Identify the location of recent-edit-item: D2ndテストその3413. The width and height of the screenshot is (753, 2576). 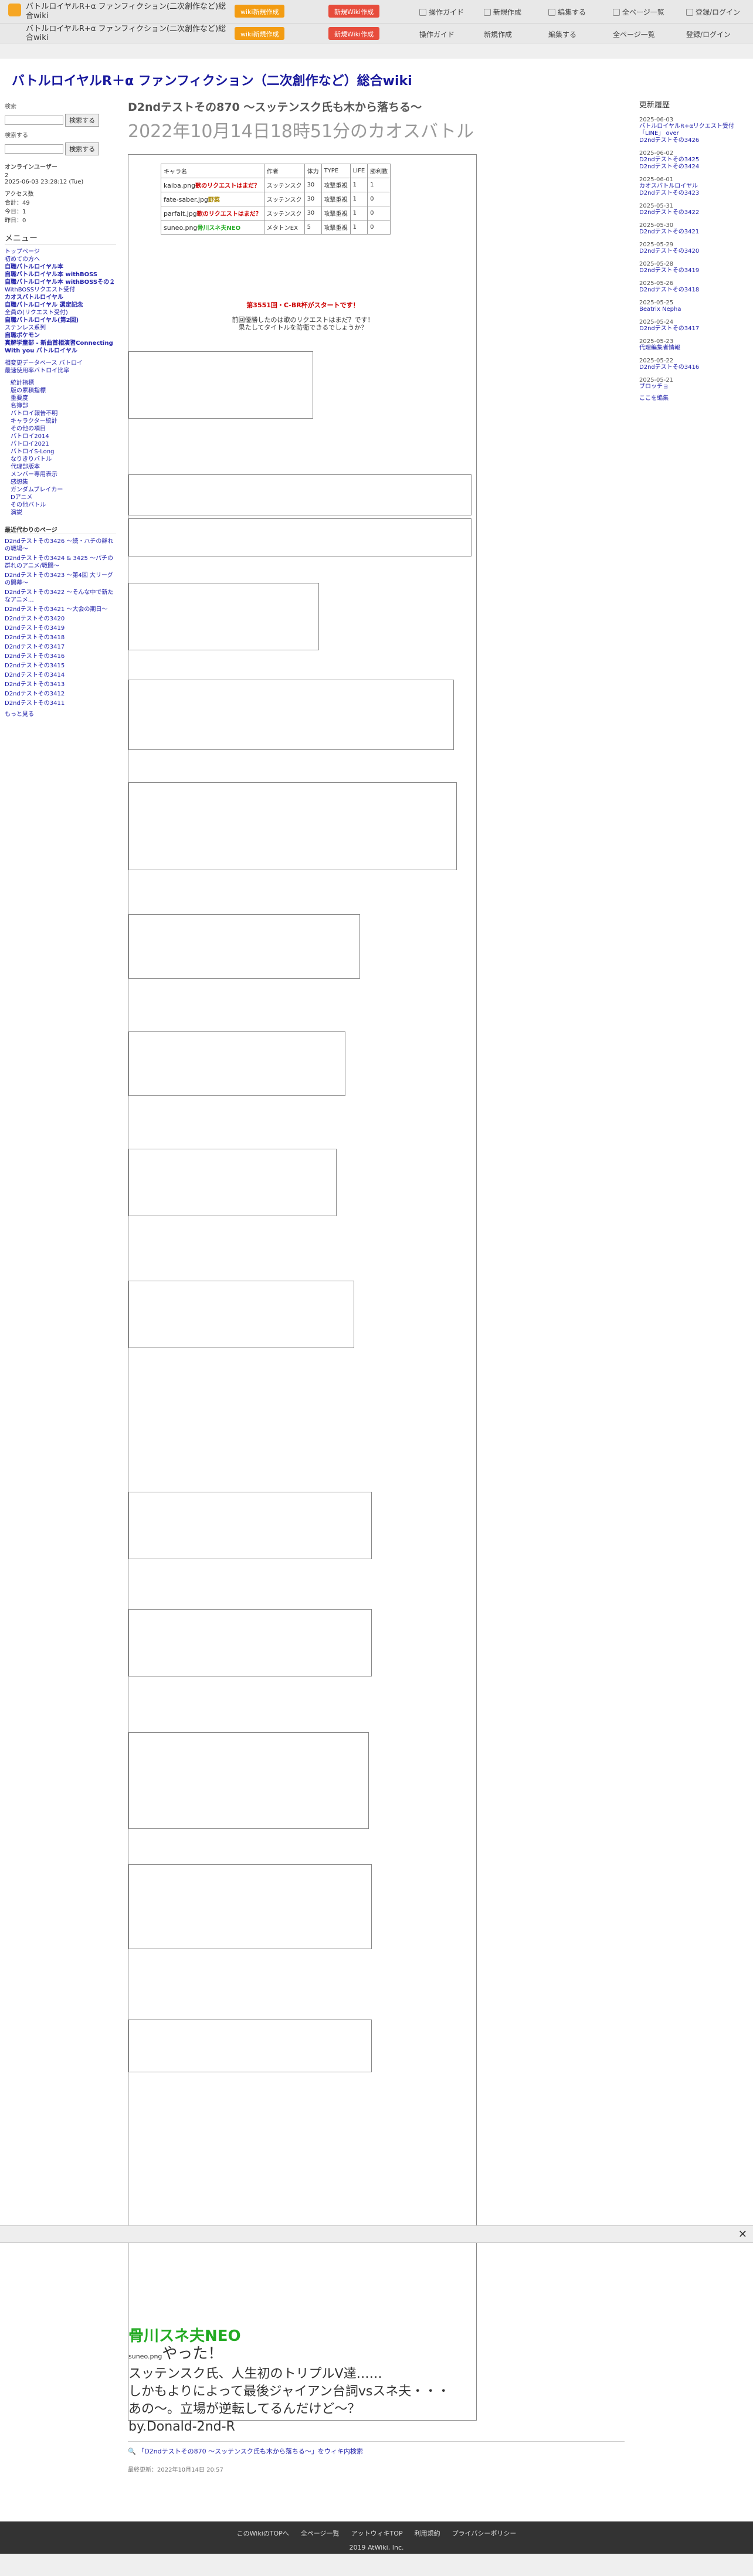
(60, 684).